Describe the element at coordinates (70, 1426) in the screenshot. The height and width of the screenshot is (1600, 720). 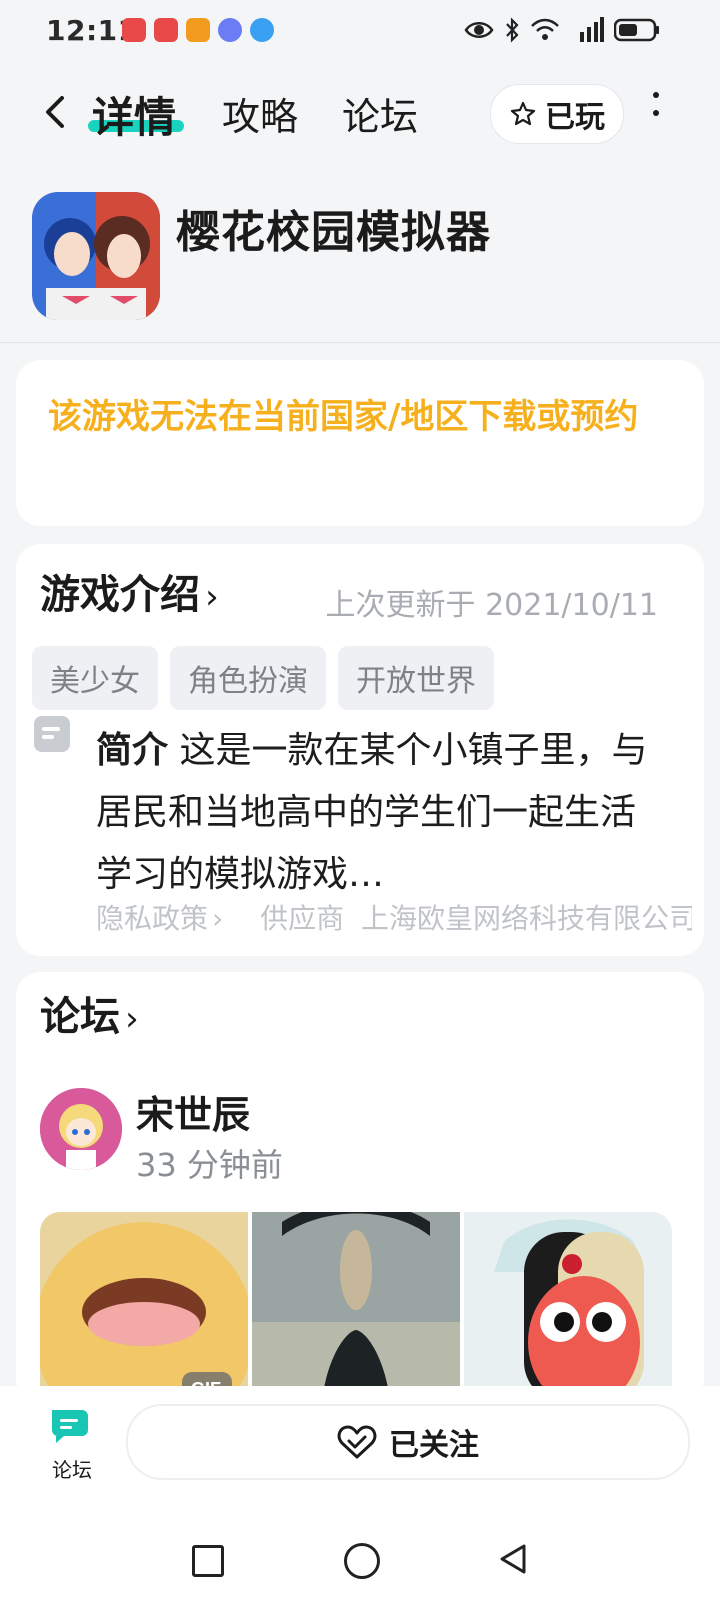
I see `forum-chat-icon` at that location.